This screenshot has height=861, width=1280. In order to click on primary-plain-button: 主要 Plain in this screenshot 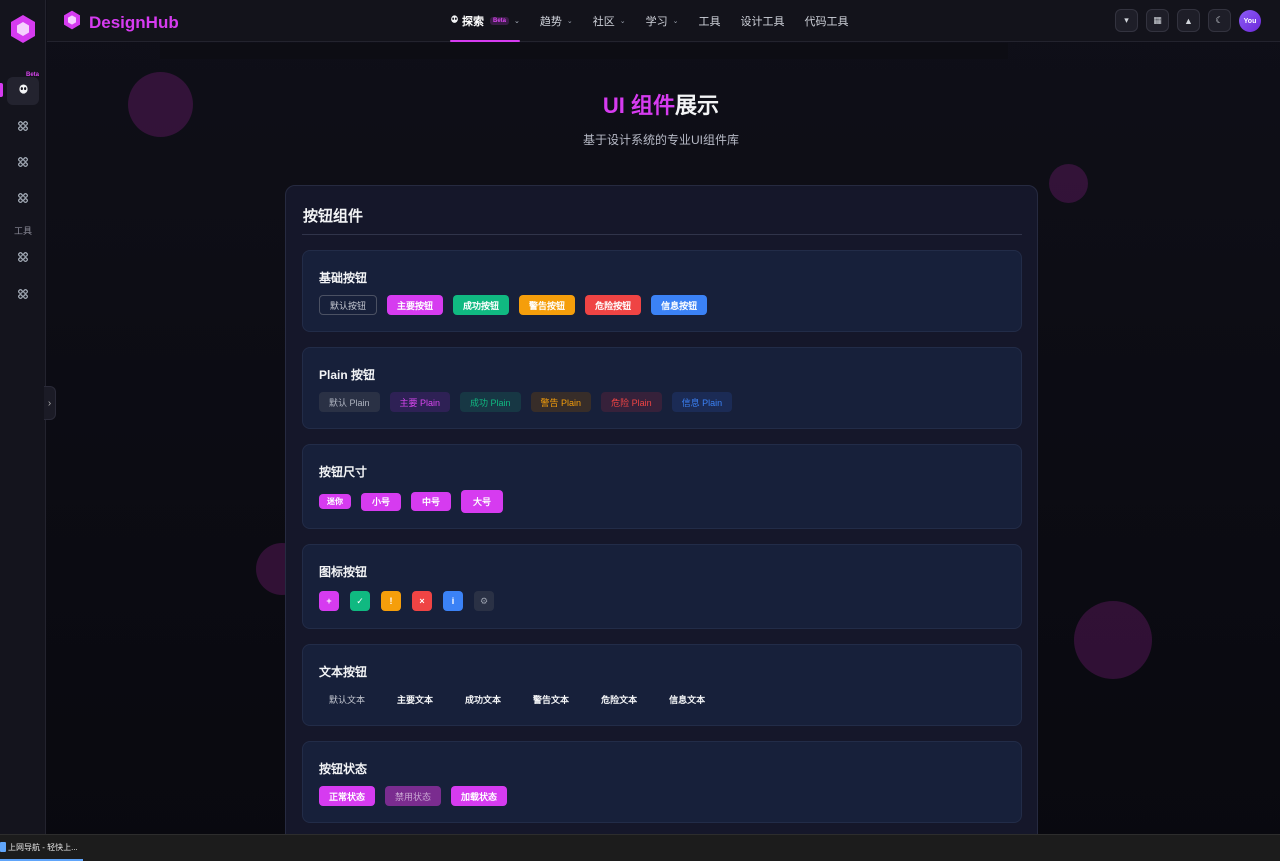, I will do `click(420, 402)`.